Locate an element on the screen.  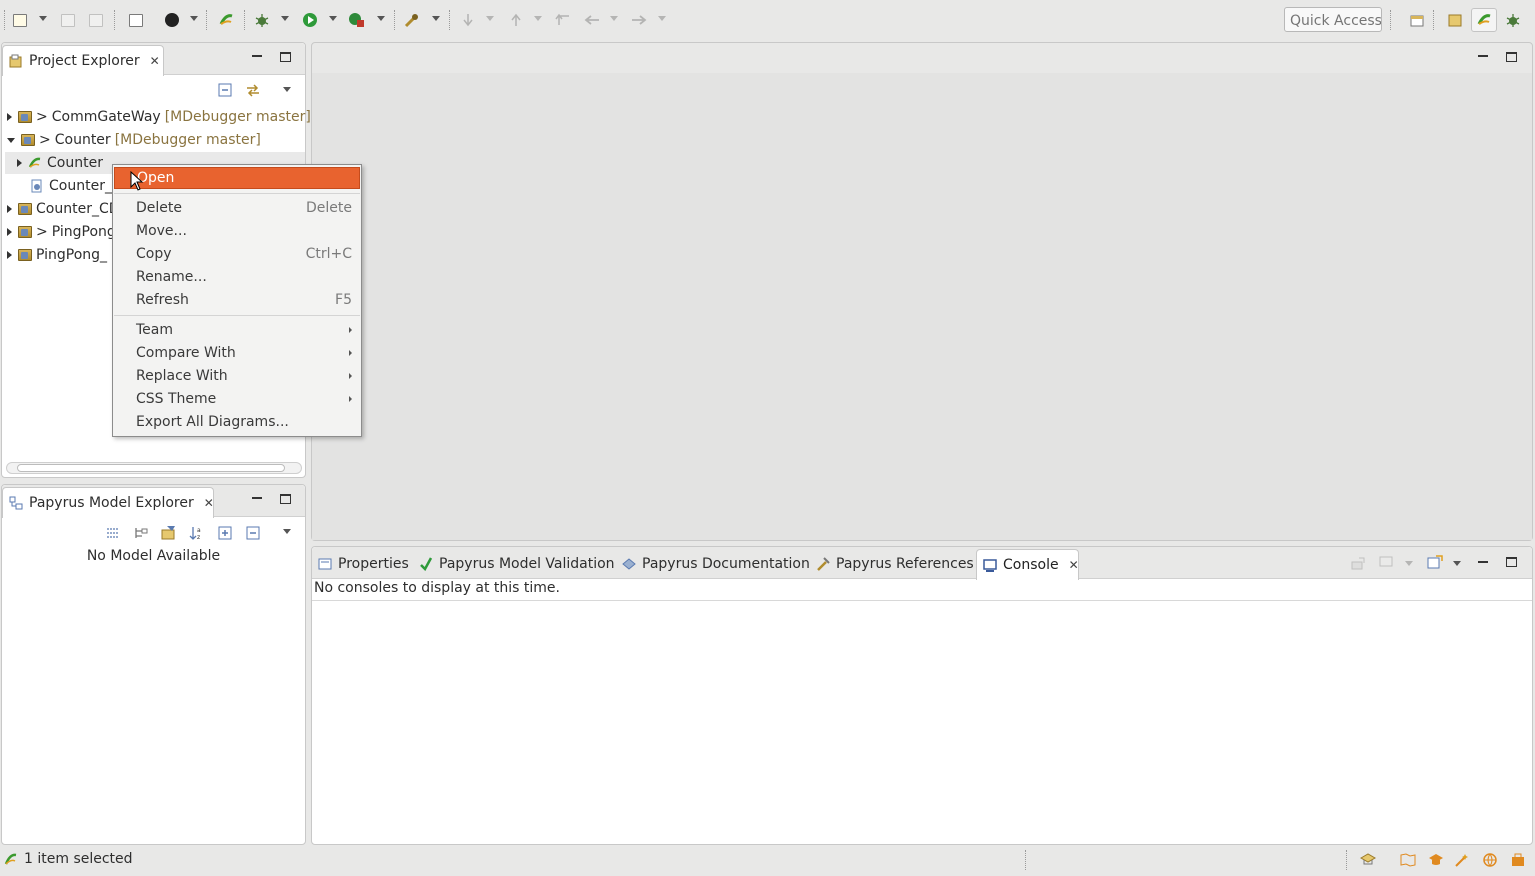
sort-icon: az is located at coordinates (196, 533).